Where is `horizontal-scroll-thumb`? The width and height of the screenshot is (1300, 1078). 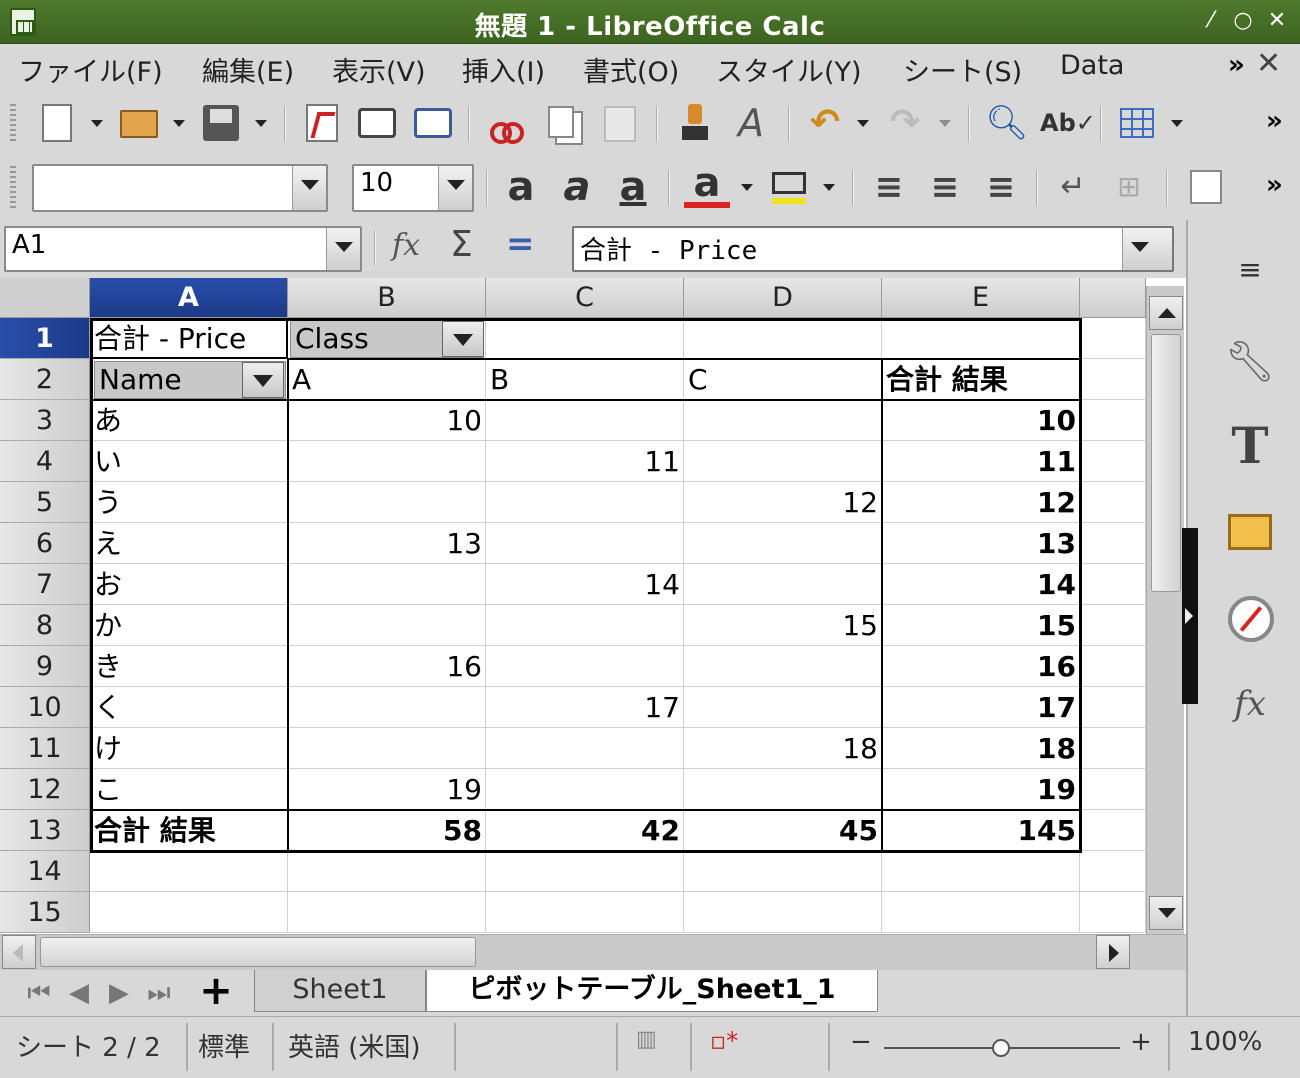 horizontal-scroll-thumb is located at coordinates (258, 952).